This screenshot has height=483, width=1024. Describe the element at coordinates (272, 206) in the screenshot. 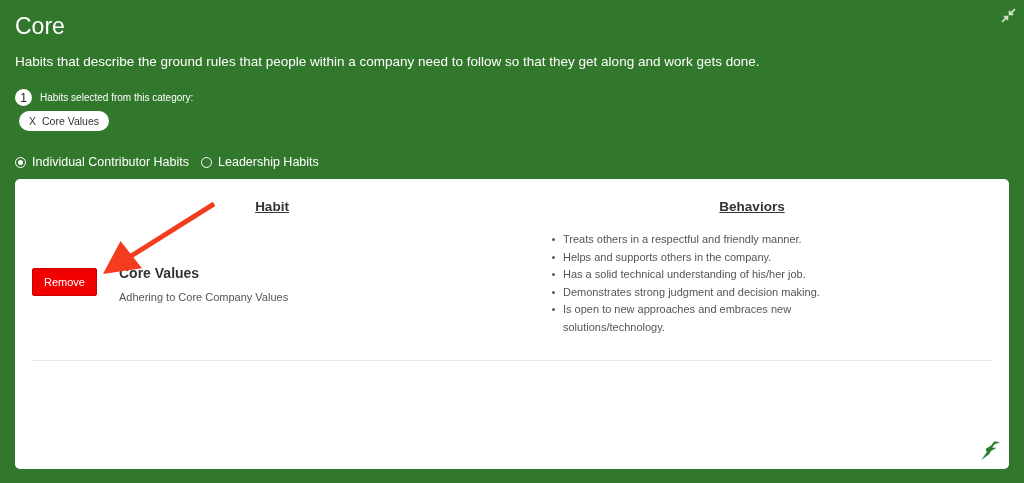

I see `column-header: Habit` at that location.